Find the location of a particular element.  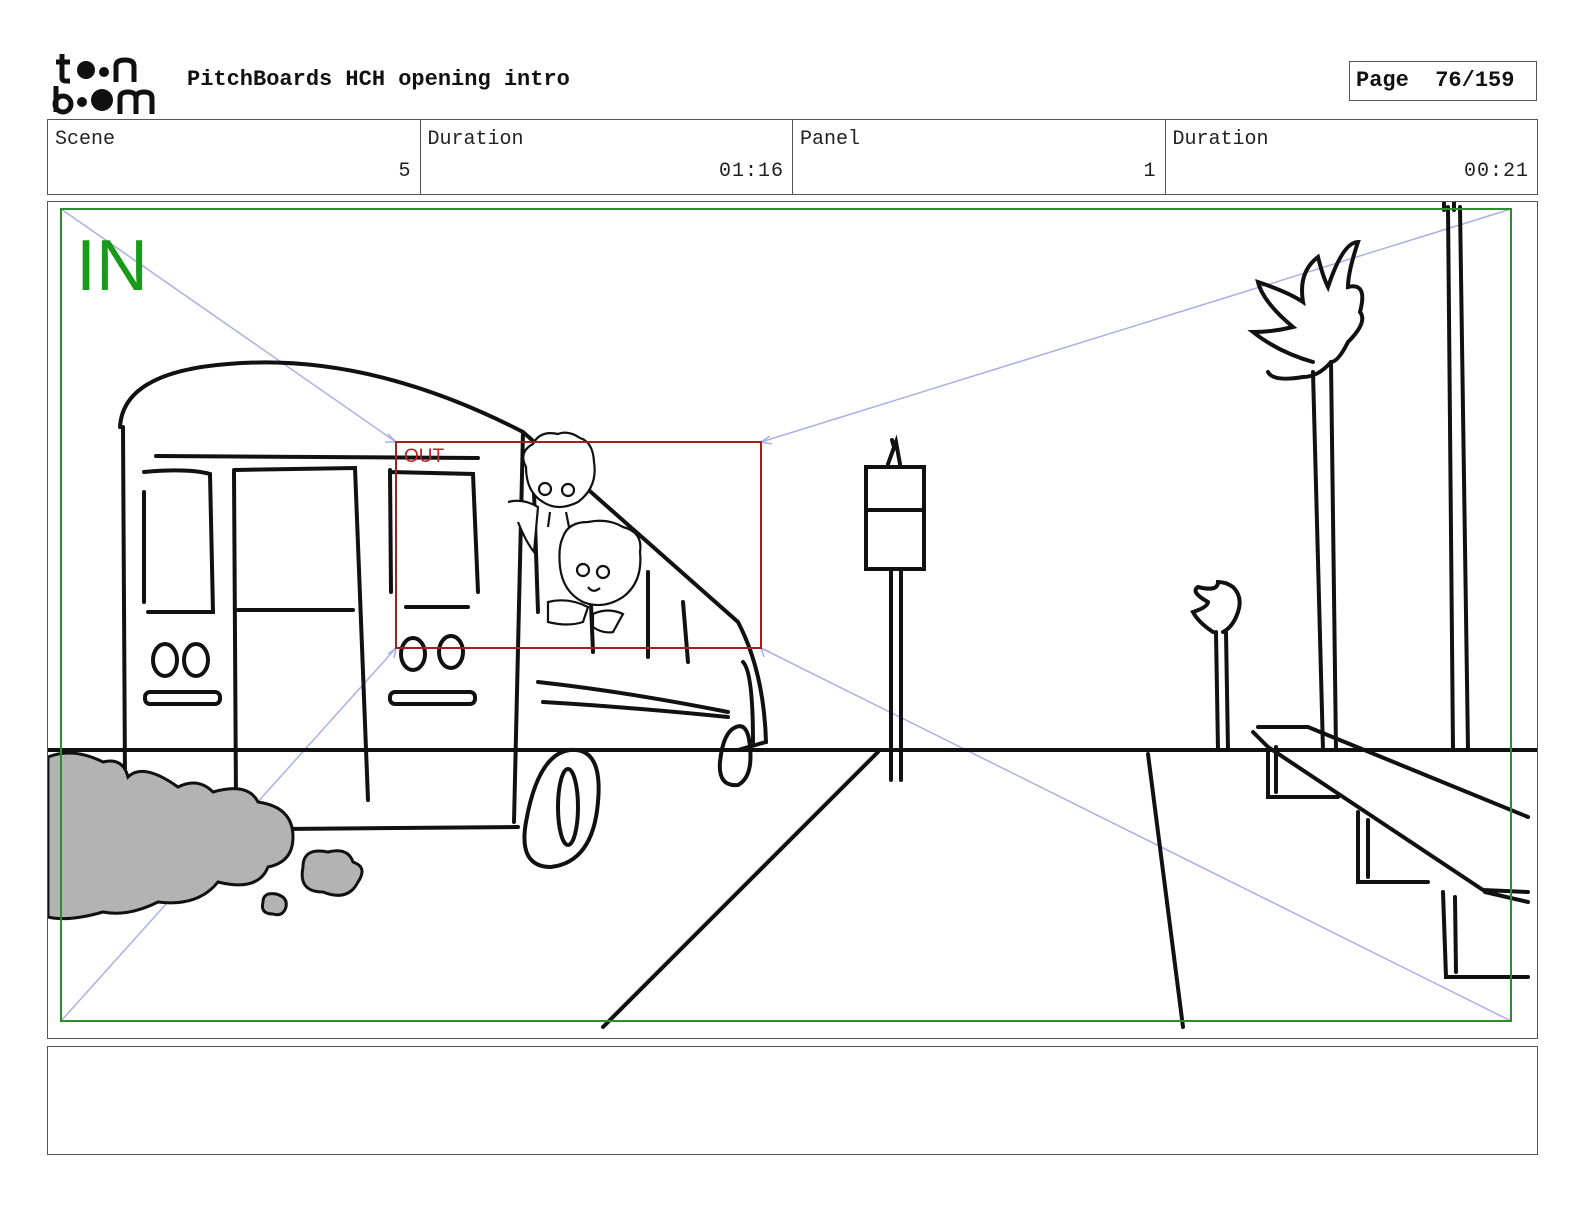

toon-boom-logo: toon is located at coordinates (103, 84).